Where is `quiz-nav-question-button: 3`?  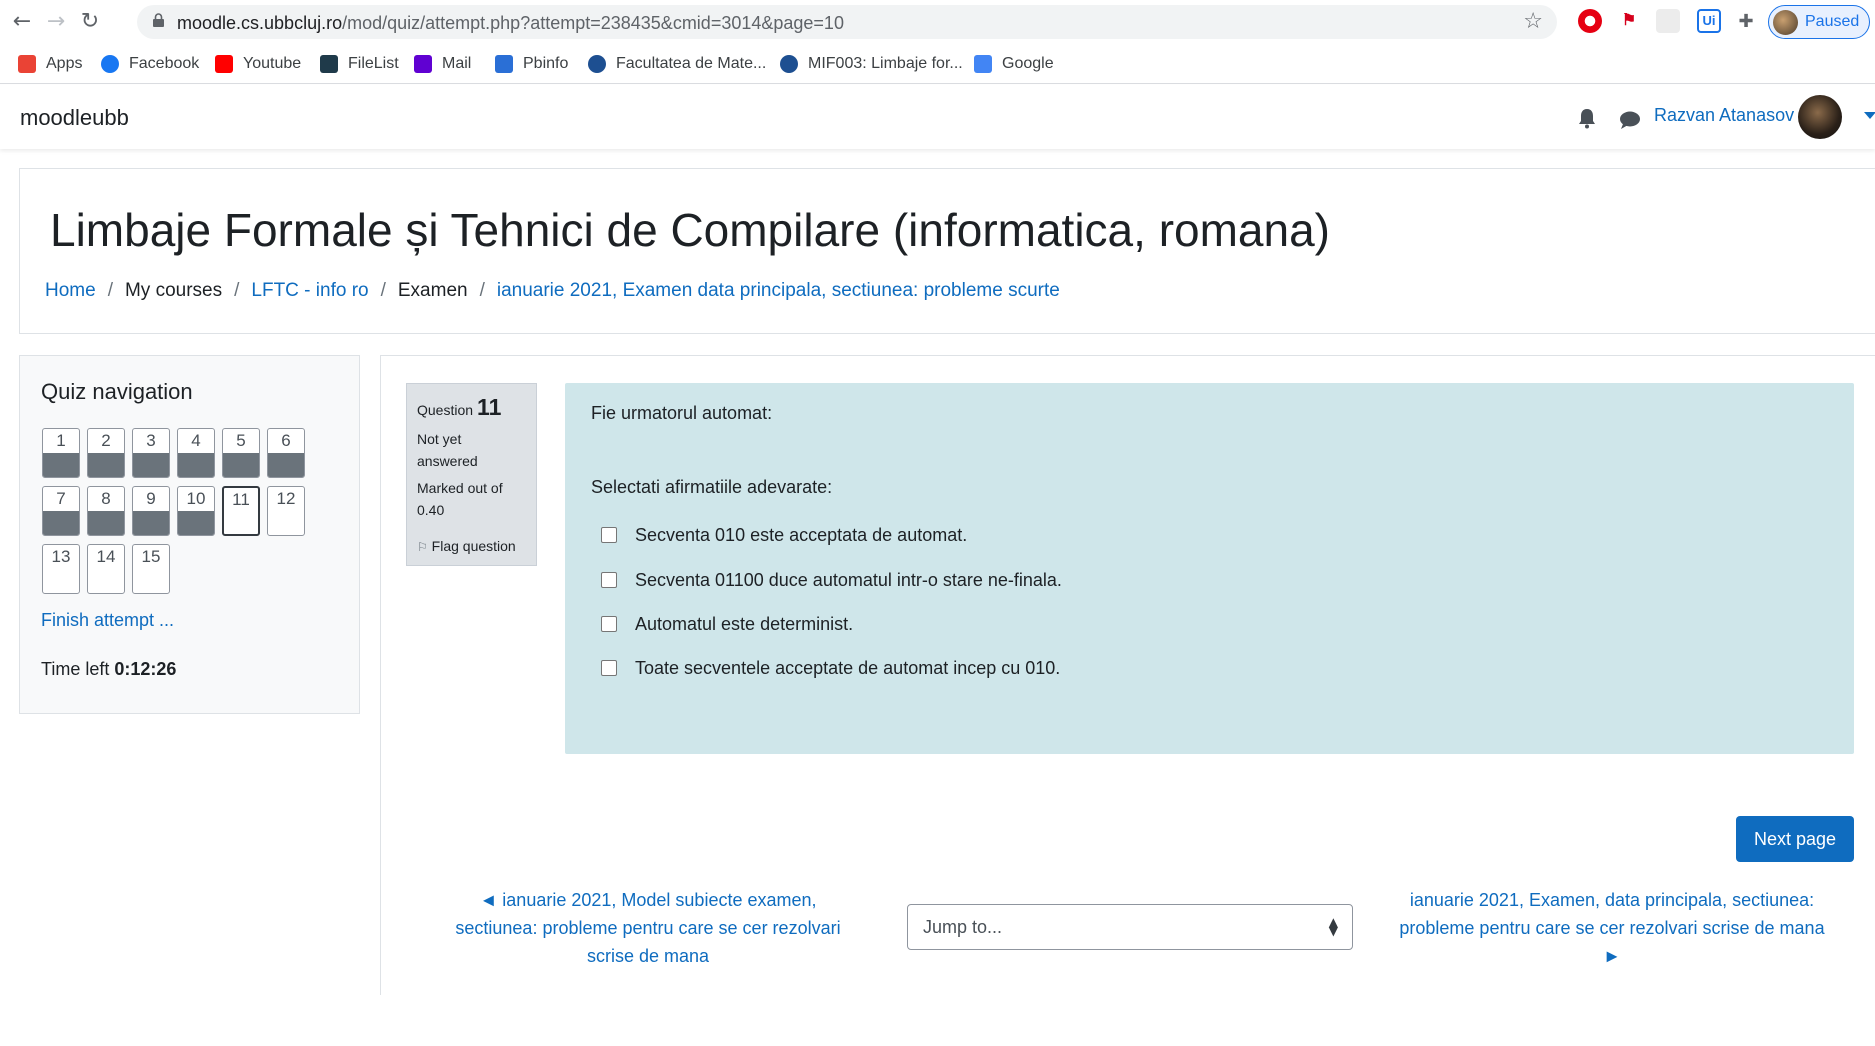 quiz-nav-question-button: 3 is located at coordinates (151, 453).